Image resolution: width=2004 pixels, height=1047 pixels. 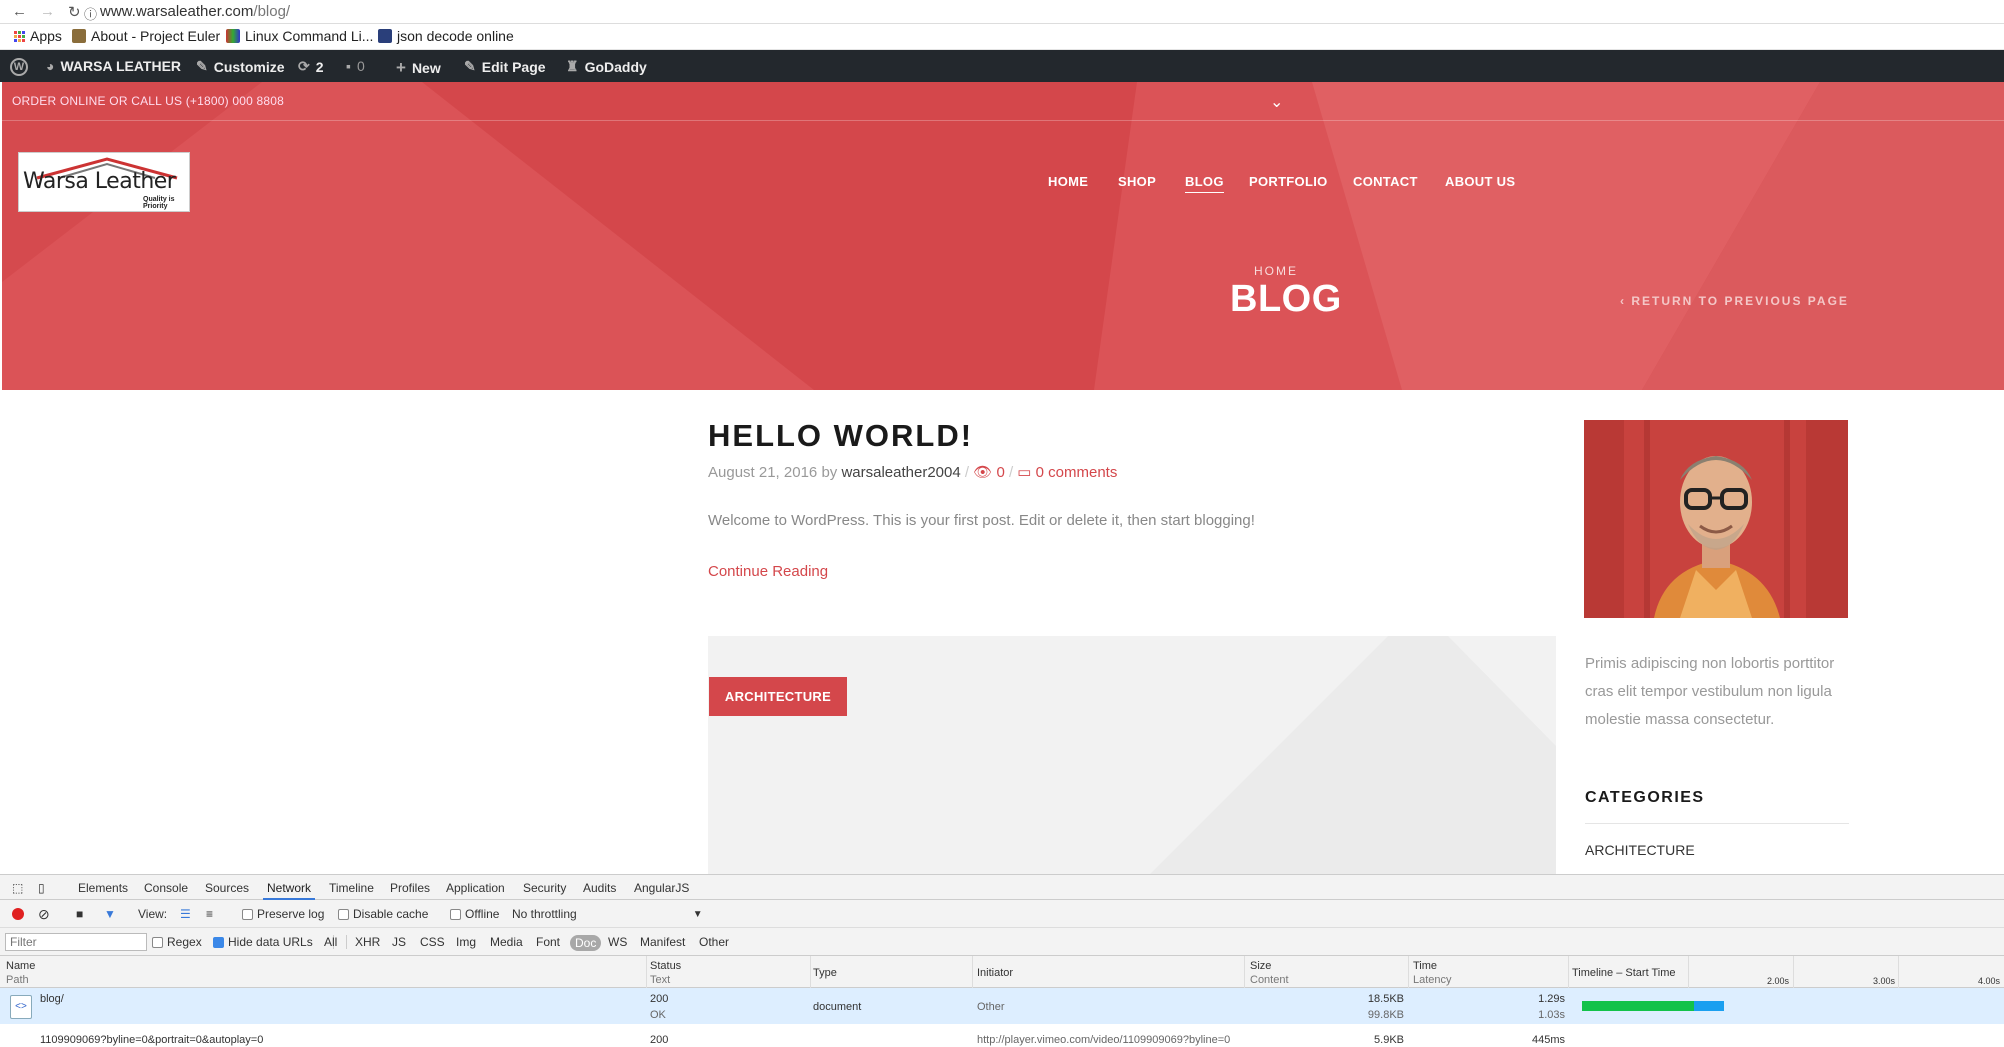 I want to click on type-filter-css: CSS, so click(x=432, y=942).